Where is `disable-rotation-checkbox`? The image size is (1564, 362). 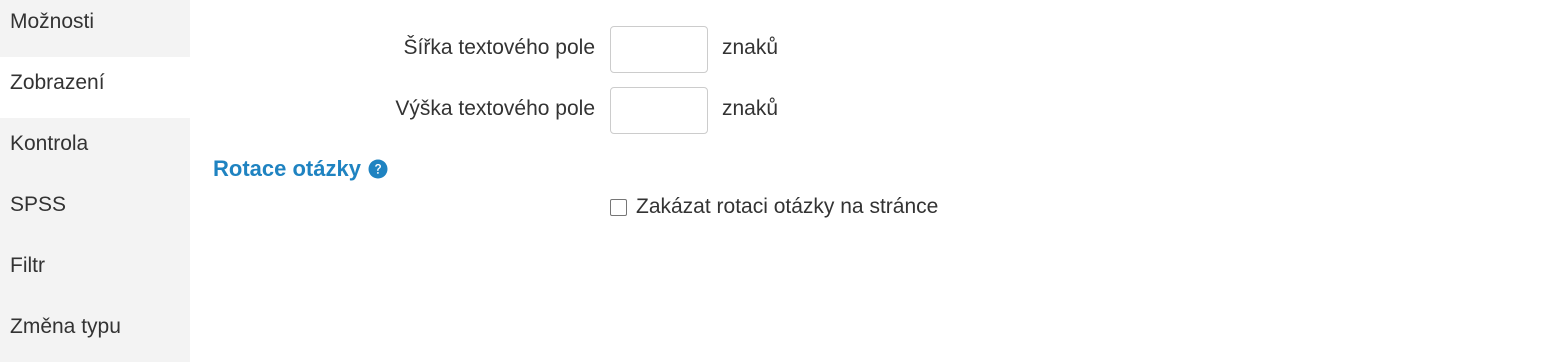 disable-rotation-checkbox is located at coordinates (618, 207).